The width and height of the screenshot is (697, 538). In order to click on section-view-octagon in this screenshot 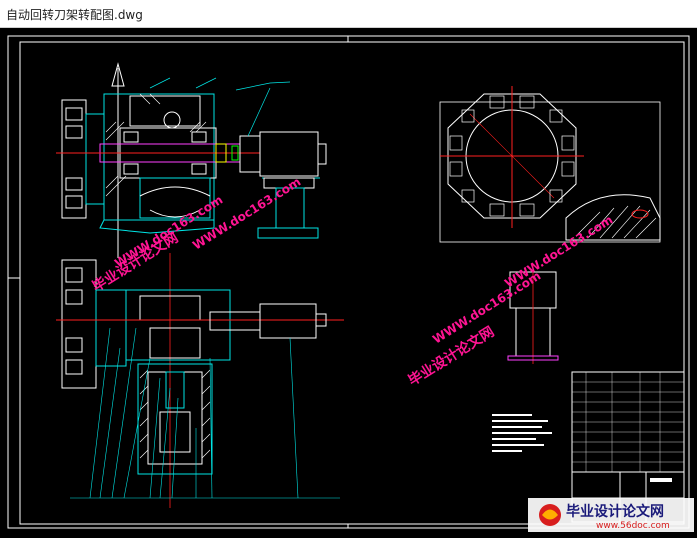, I will do `click(550, 164)`.